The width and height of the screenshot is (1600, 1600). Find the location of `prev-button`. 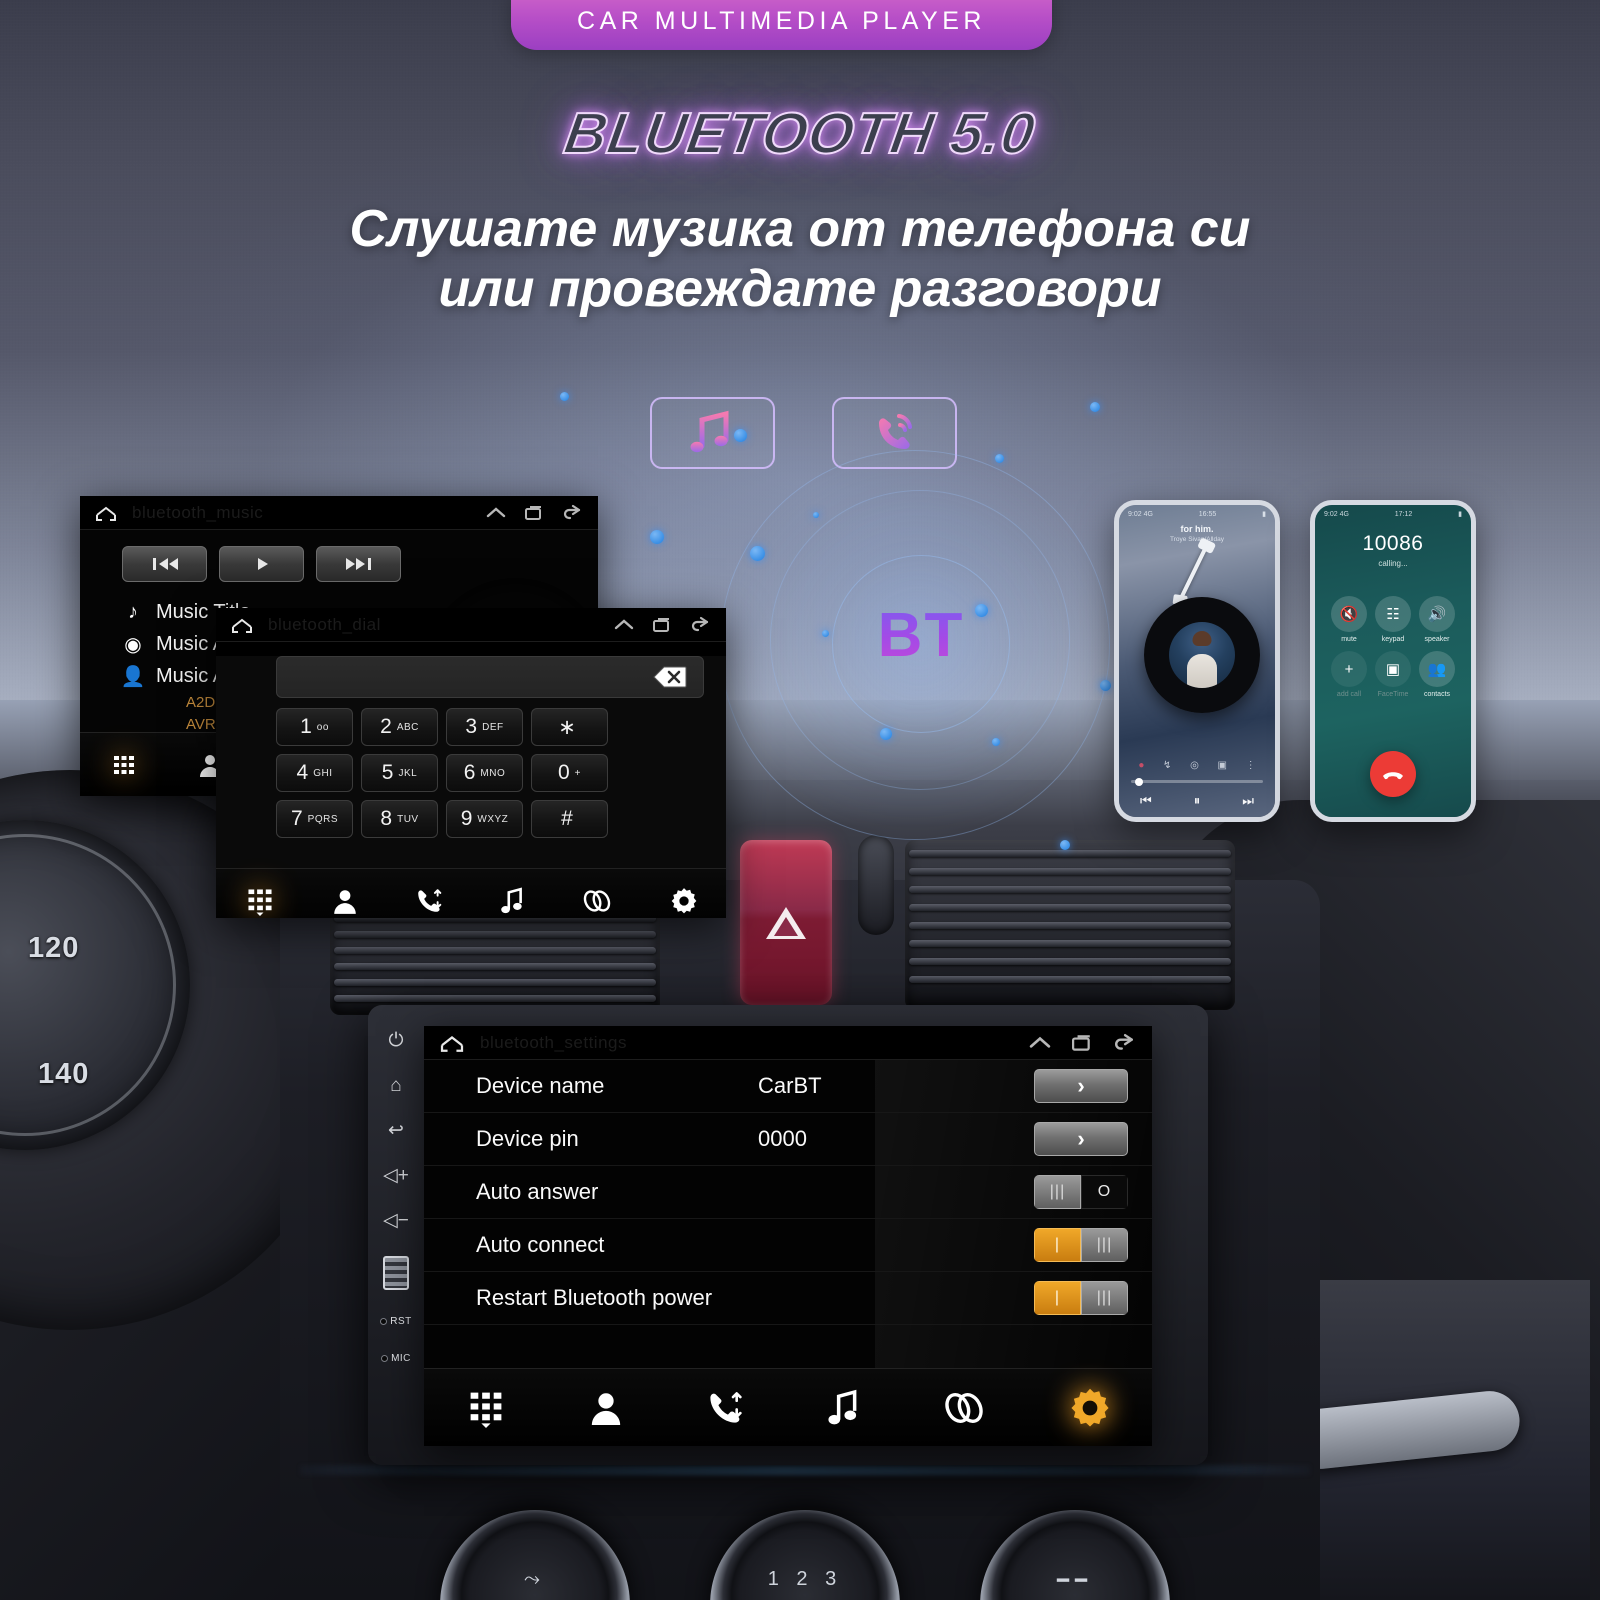

prev-button is located at coordinates (164, 564).